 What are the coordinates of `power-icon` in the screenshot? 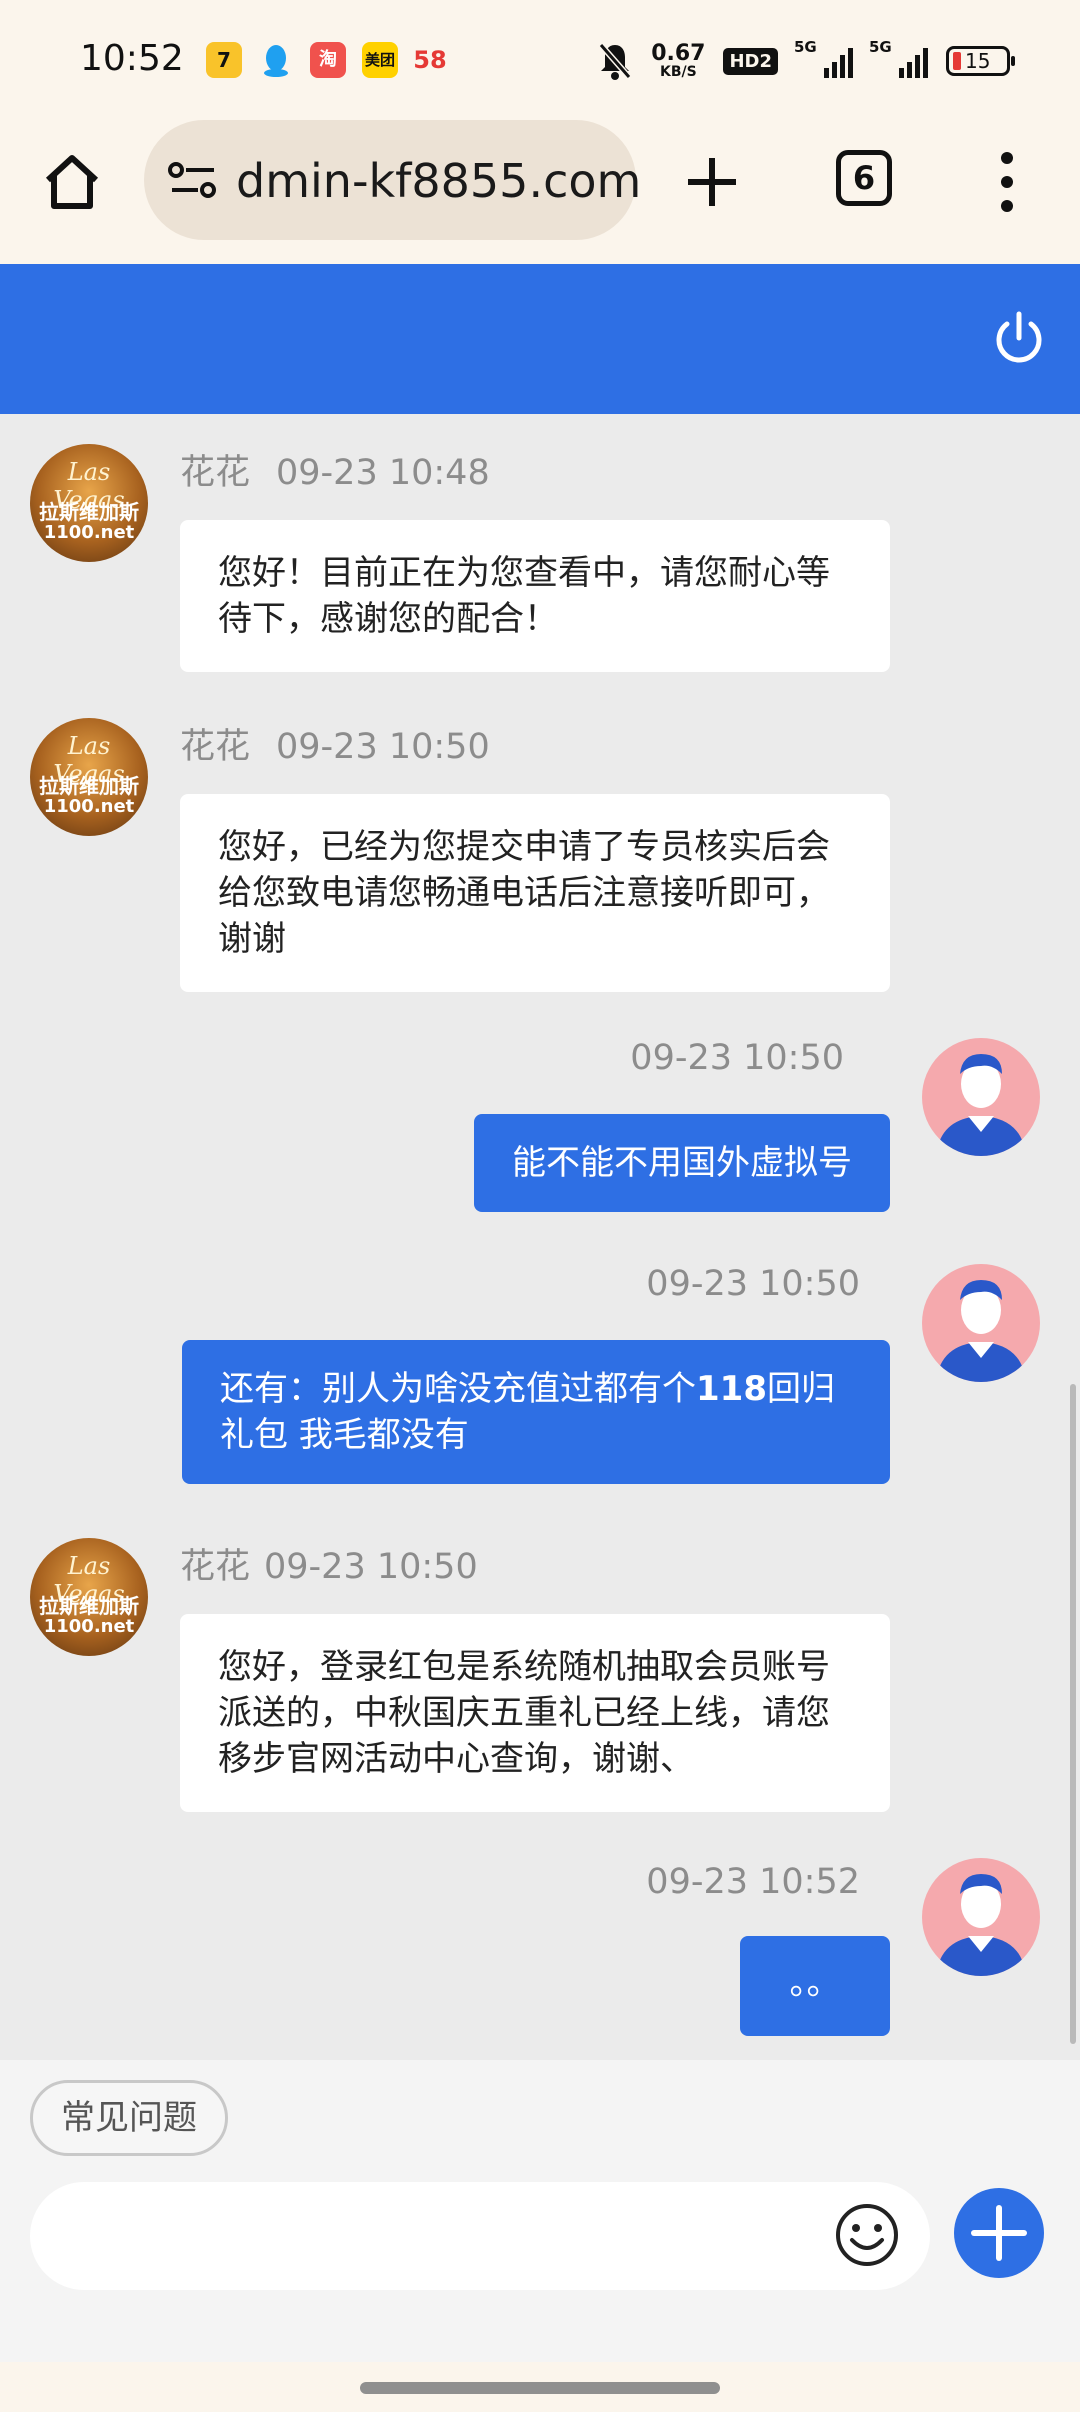 It's located at (1019, 339).